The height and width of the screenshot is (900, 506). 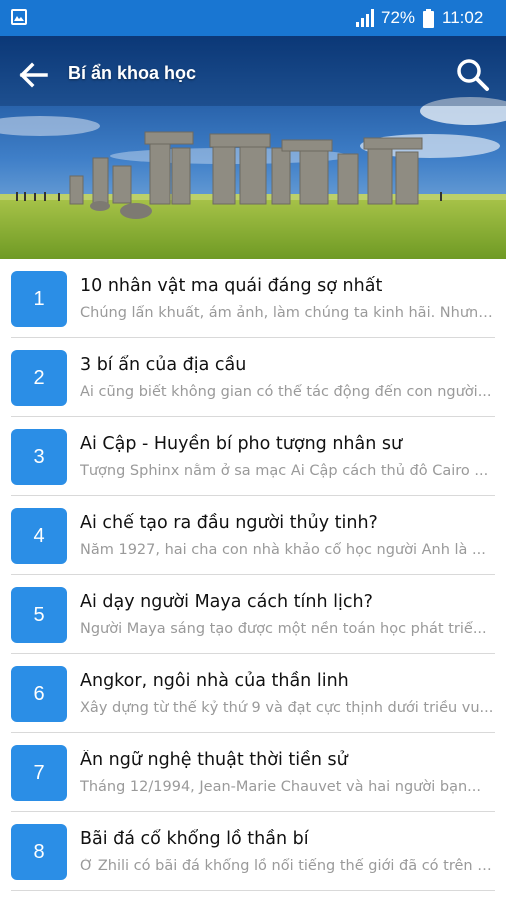 What do you see at coordinates (366, 20) in the screenshot?
I see `signal-icon` at bounding box center [366, 20].